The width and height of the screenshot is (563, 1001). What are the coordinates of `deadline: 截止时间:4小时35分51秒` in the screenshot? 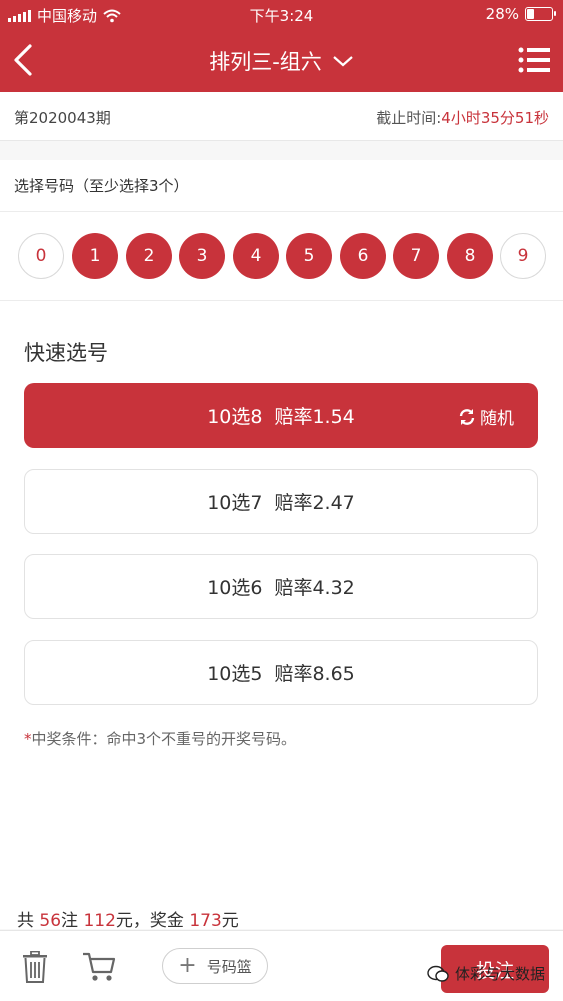 It's located at (462, 117).